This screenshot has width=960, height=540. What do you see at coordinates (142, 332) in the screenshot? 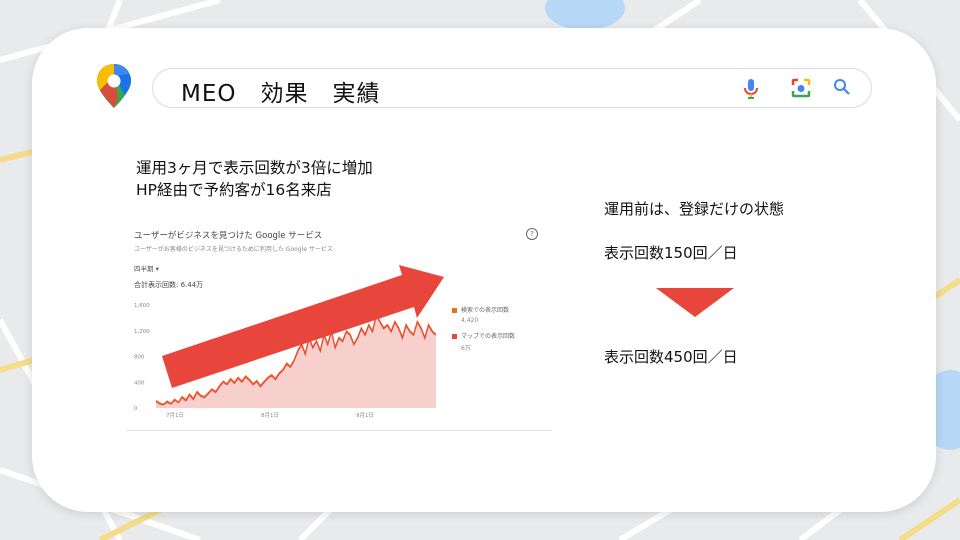
I see `y-tick-label: 1,200` at bounding box center [142, 332].